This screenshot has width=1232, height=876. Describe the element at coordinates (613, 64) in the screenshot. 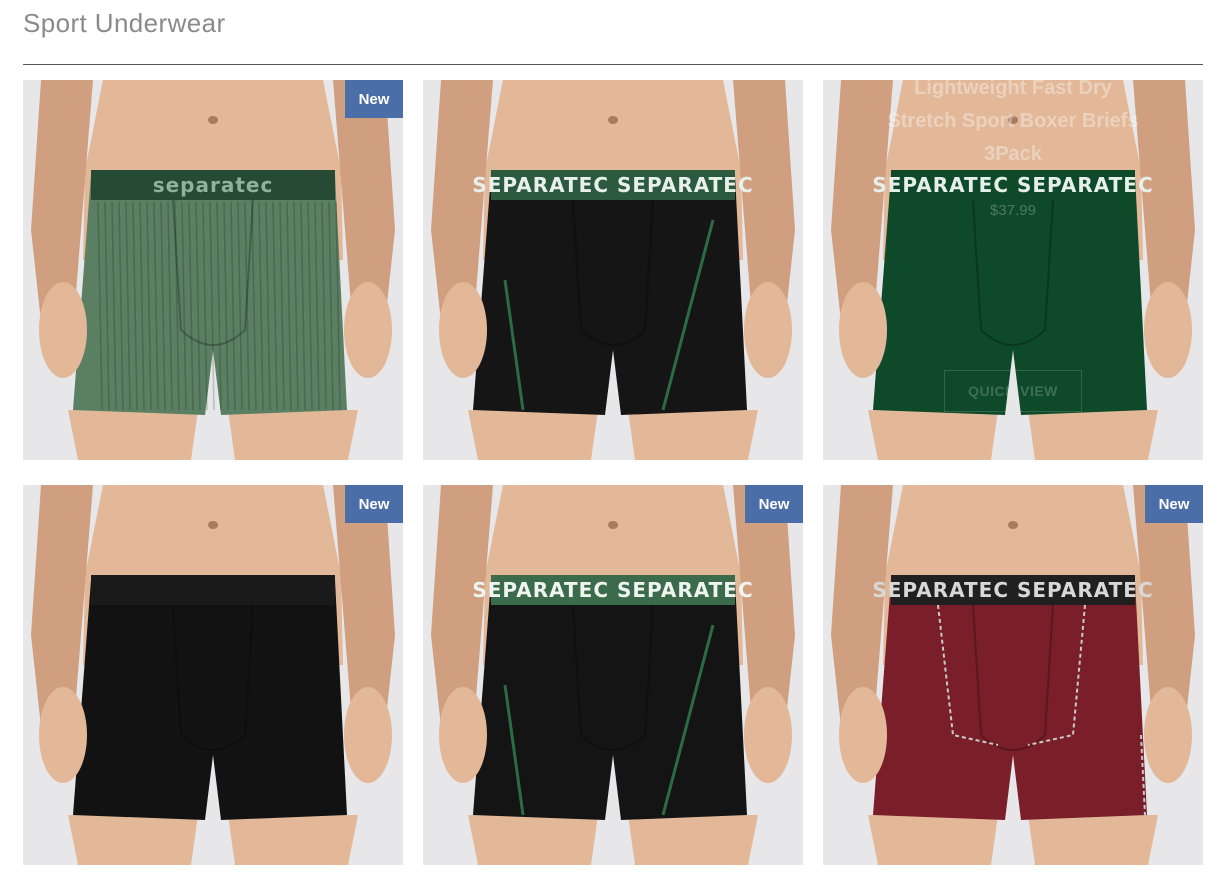

I see `title-divider` at that location.